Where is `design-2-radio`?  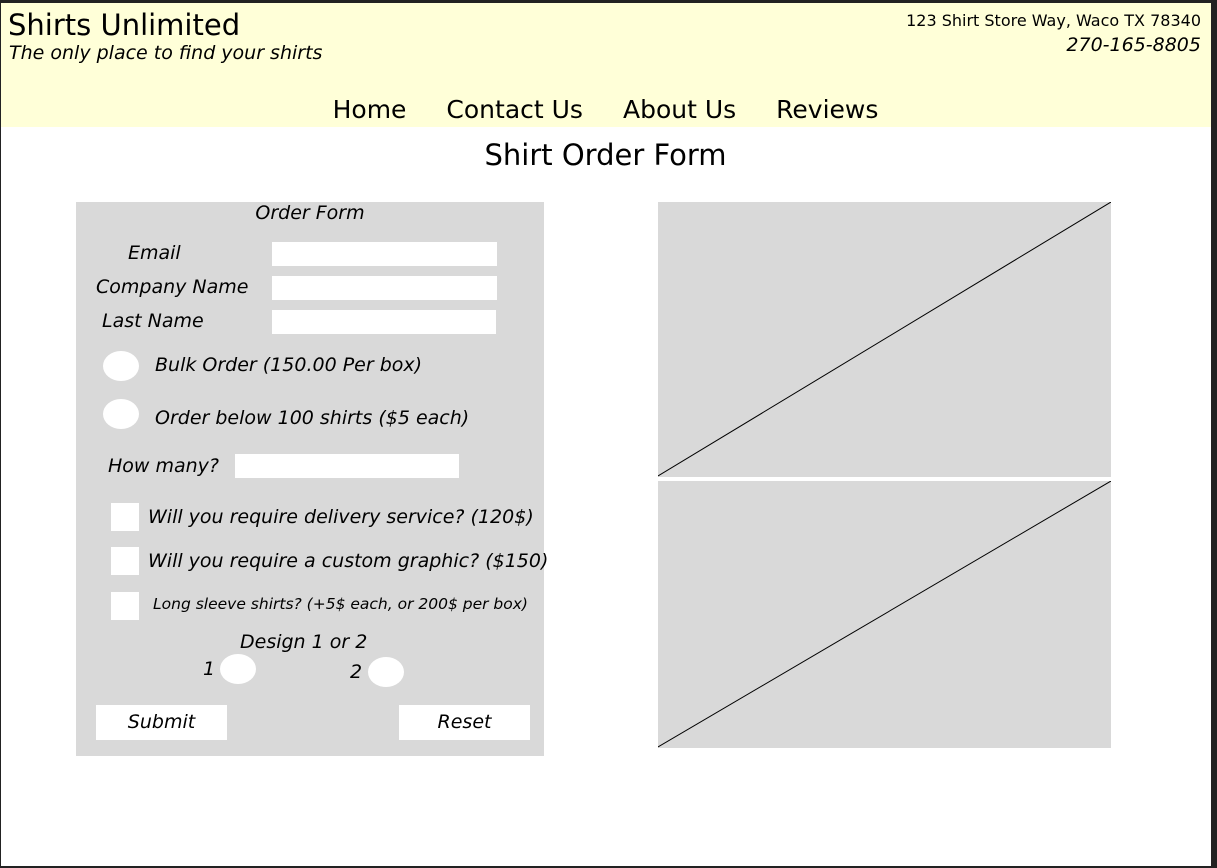 design-2-radio is located at coordinates (386, 672).